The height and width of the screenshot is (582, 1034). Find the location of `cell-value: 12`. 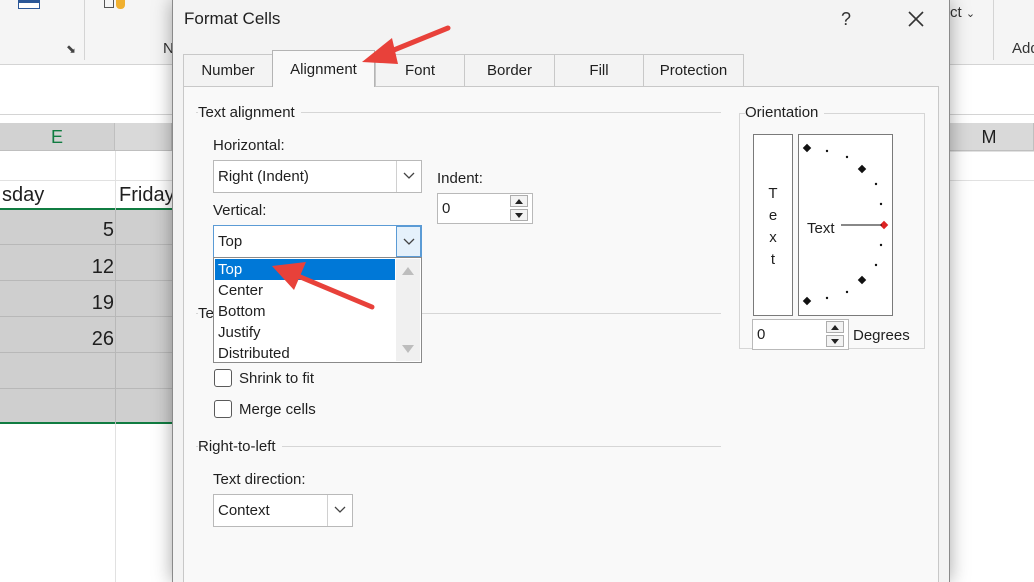

cell-value: 12 is located at coordinates (97, 267).